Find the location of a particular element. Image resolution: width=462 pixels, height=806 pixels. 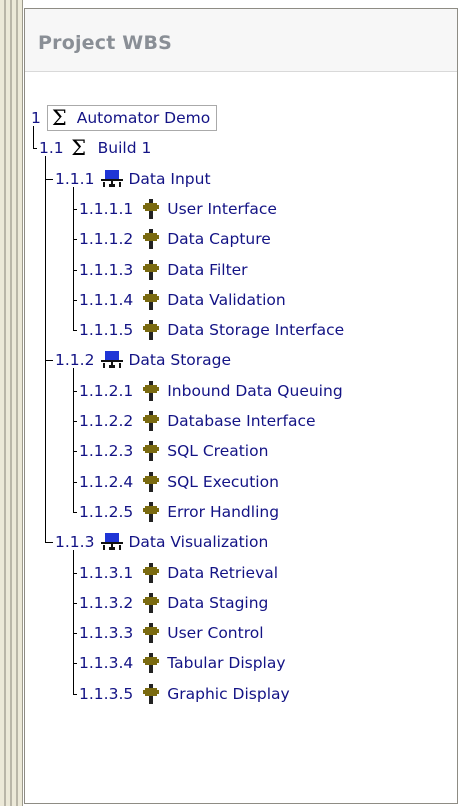

wbs-node-build: 1.1 Σ Build 1 is located at coordinates (95, 148).